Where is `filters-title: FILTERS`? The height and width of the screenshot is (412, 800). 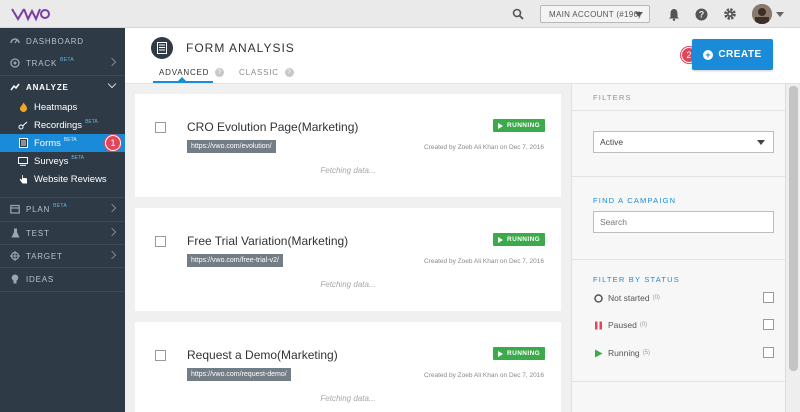 filters-title: FILTERS is located at coordinates (612, 97).